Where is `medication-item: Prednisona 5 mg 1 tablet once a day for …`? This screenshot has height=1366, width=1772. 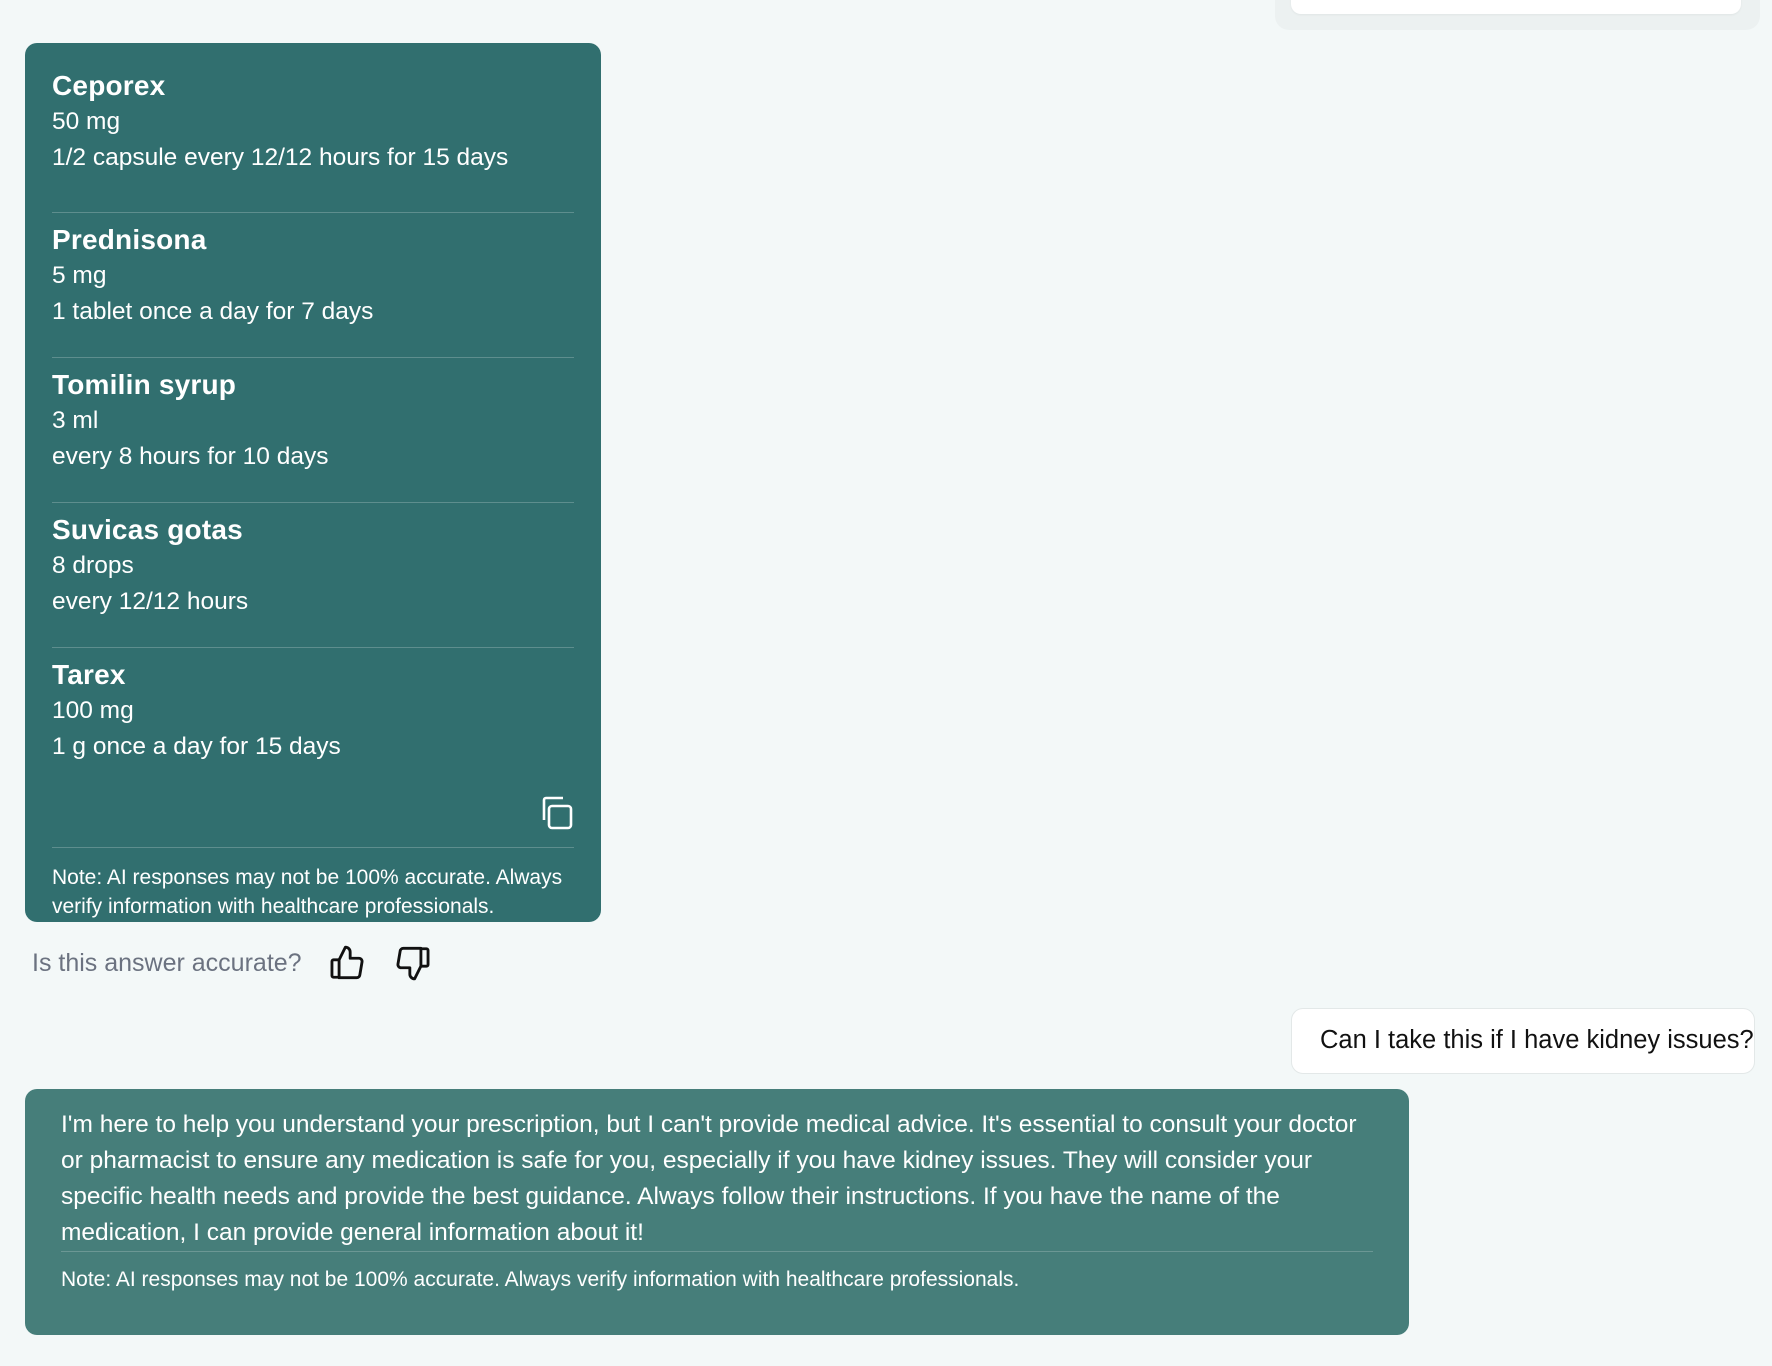 medication-item: Prednisona 5 mg 1 tablet once a day for … is located at coordinates (313, 285).